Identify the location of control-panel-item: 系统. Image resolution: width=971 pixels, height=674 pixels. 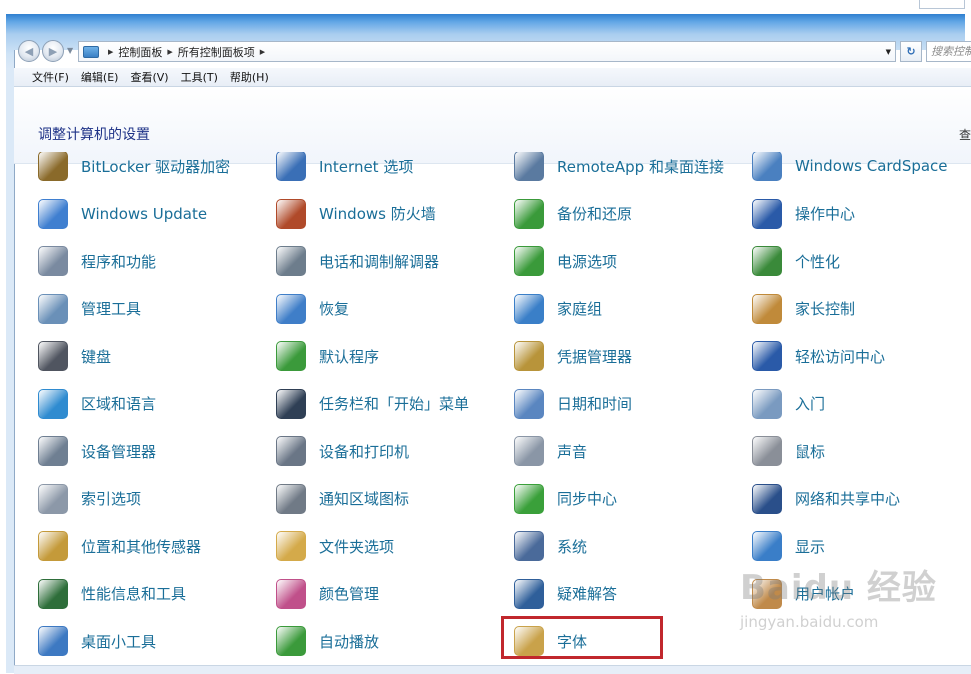
(550, 546).